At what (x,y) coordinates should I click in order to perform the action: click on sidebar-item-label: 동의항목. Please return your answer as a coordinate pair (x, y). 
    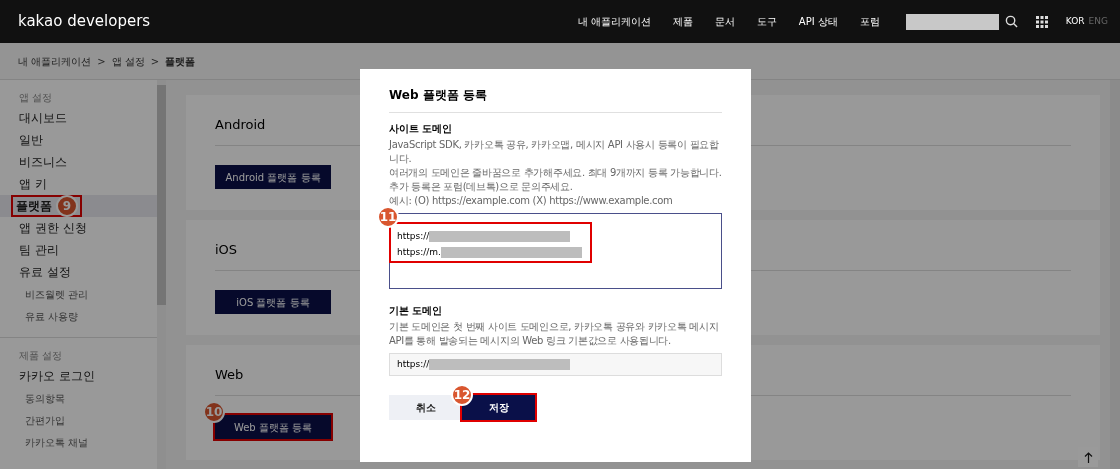
    Looking at the image, I should click on (32, 398).